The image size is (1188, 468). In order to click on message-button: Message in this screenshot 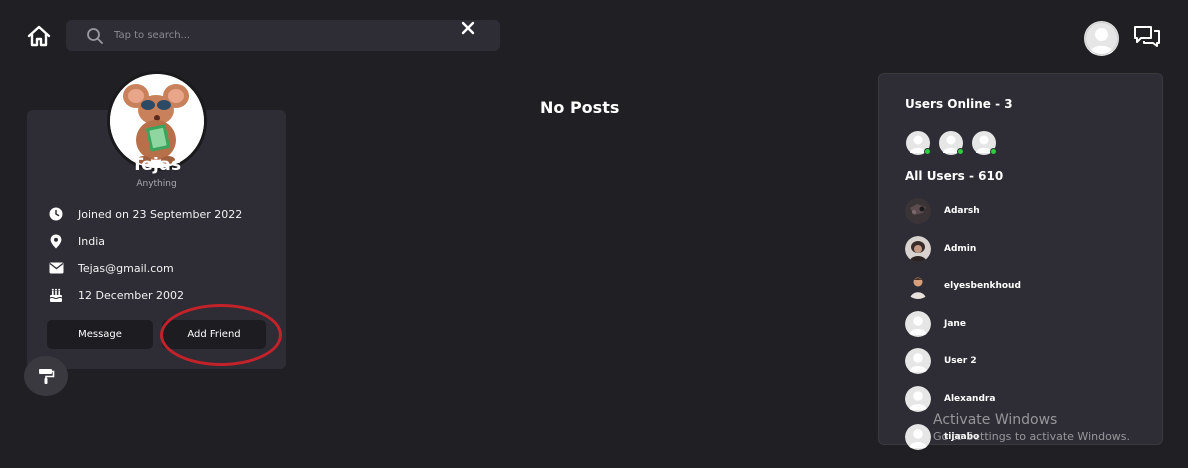, I will do `click(100, 334)`.